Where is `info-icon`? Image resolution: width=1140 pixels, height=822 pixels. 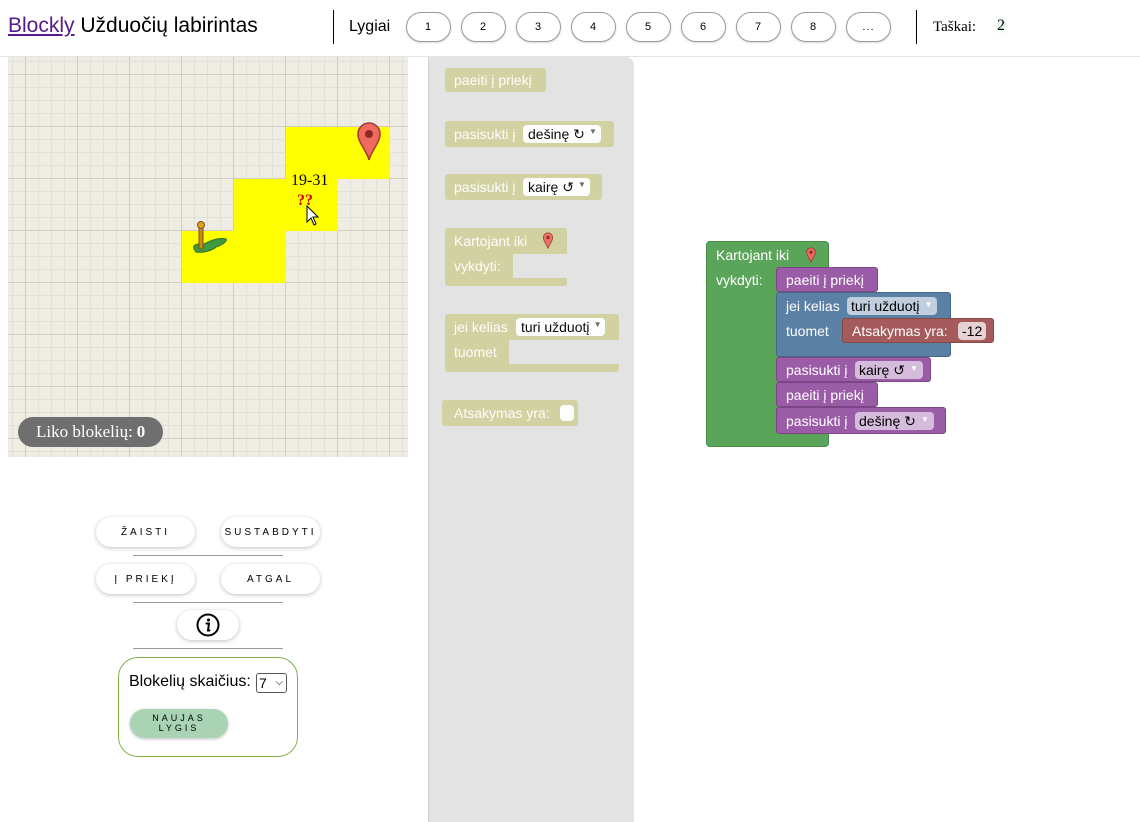
info-icon is located at coordinates (208, 625).